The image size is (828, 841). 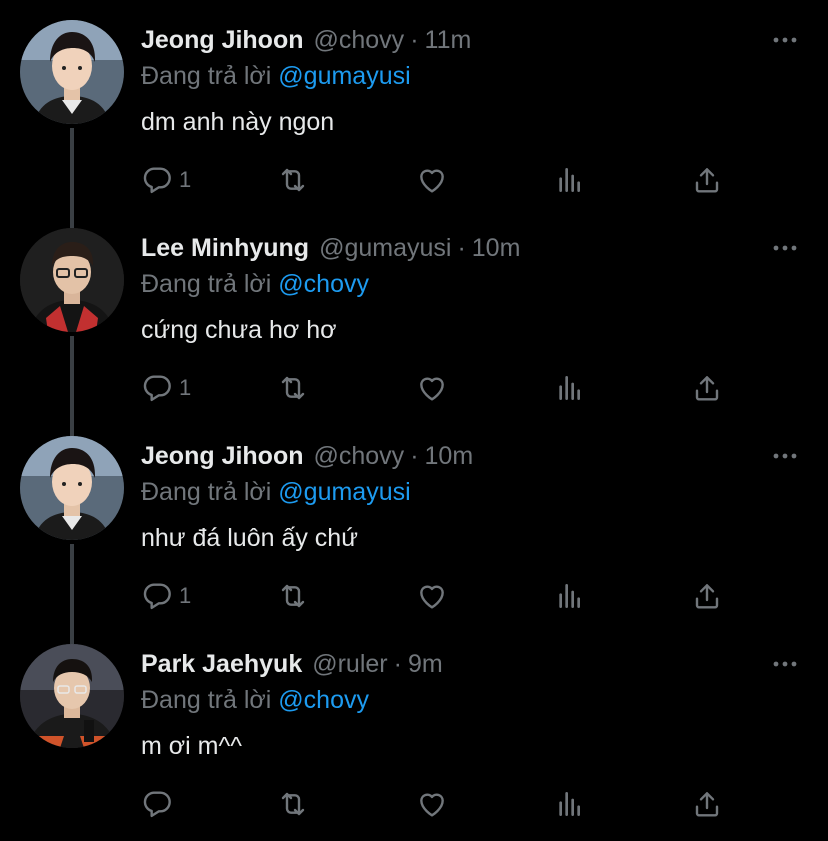 I want to click on tweet-header: Lee Minhyung @gumayusi · 10m, so click(x=330, y=248).